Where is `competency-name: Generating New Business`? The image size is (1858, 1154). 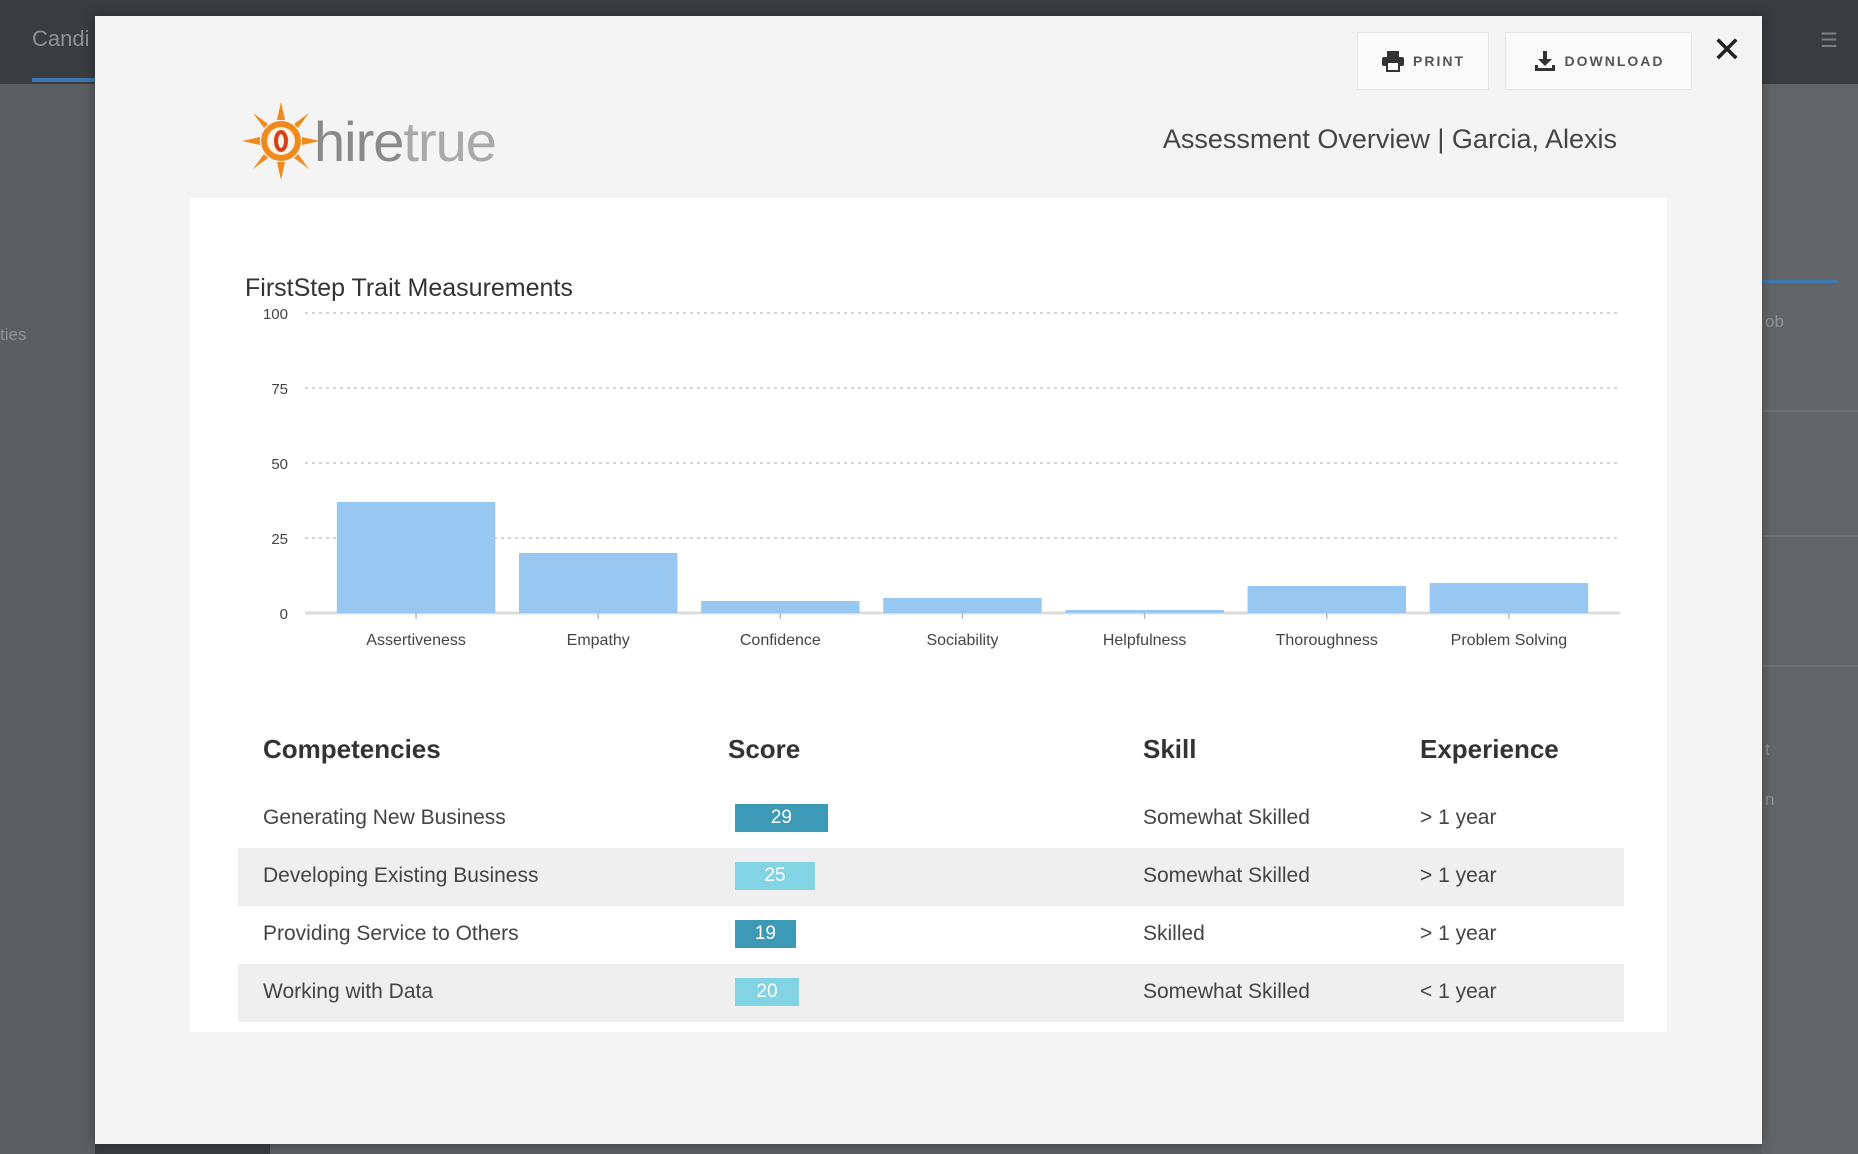
competency-name: Generating New Business is located at coordinates (384, 817).